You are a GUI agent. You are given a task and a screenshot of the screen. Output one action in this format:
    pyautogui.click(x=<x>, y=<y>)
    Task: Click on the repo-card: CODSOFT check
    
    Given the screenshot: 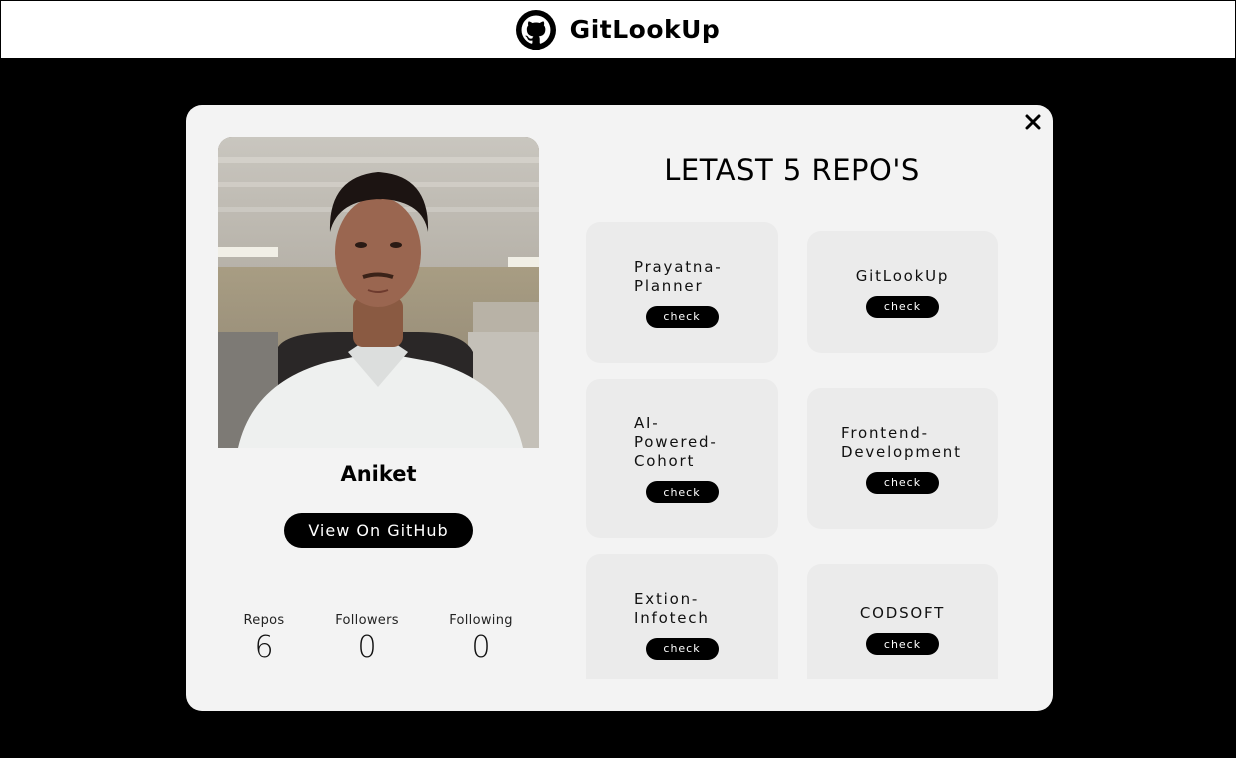 What is the action you would take?
    pyautogui.click(x=902, y=629)
    